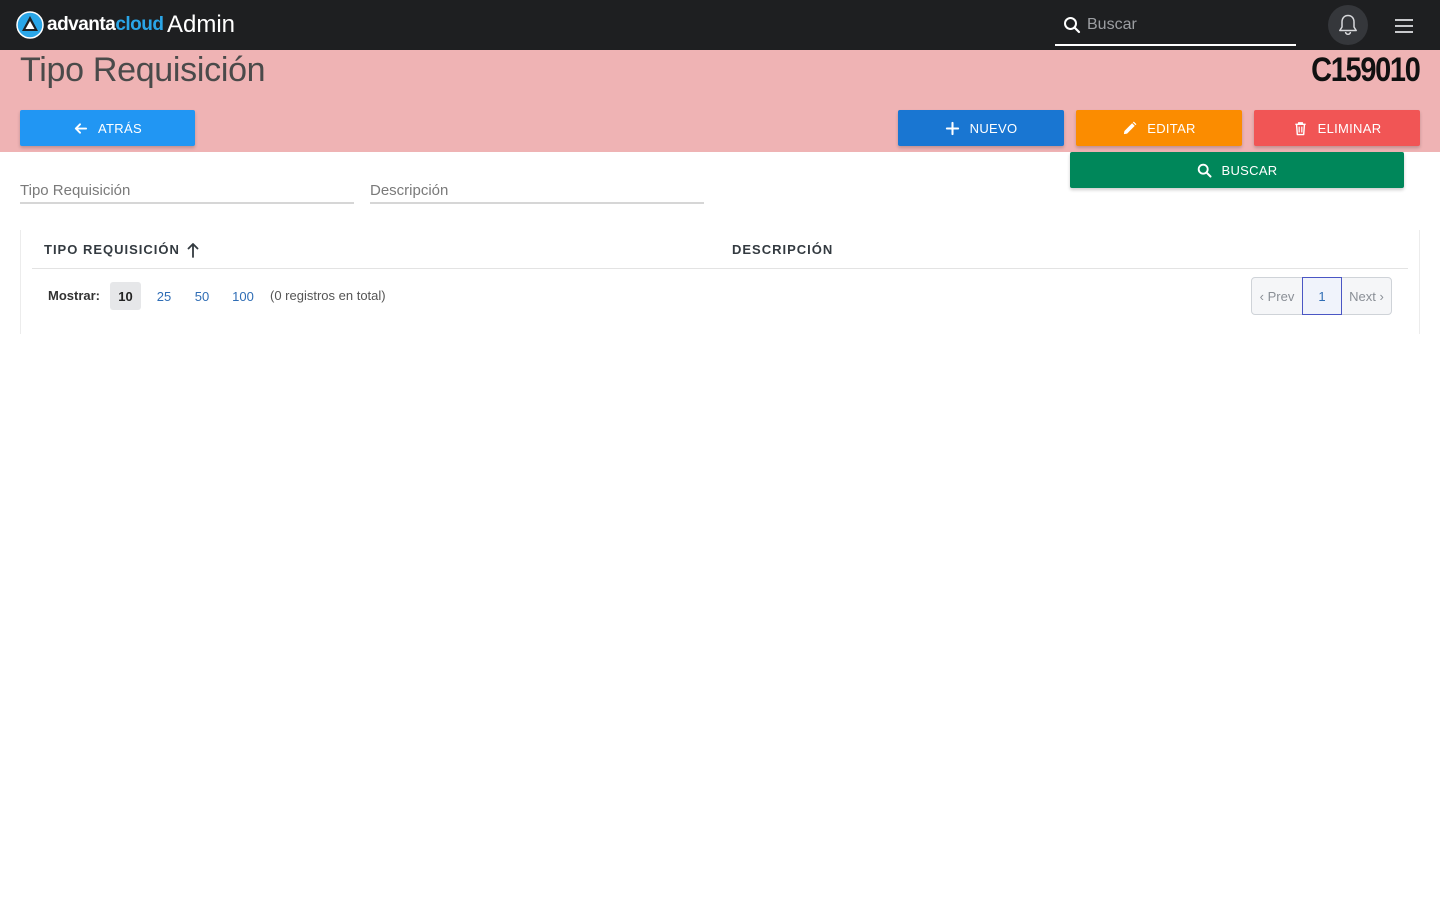  I want to click on global-search, so click(1175, 25).